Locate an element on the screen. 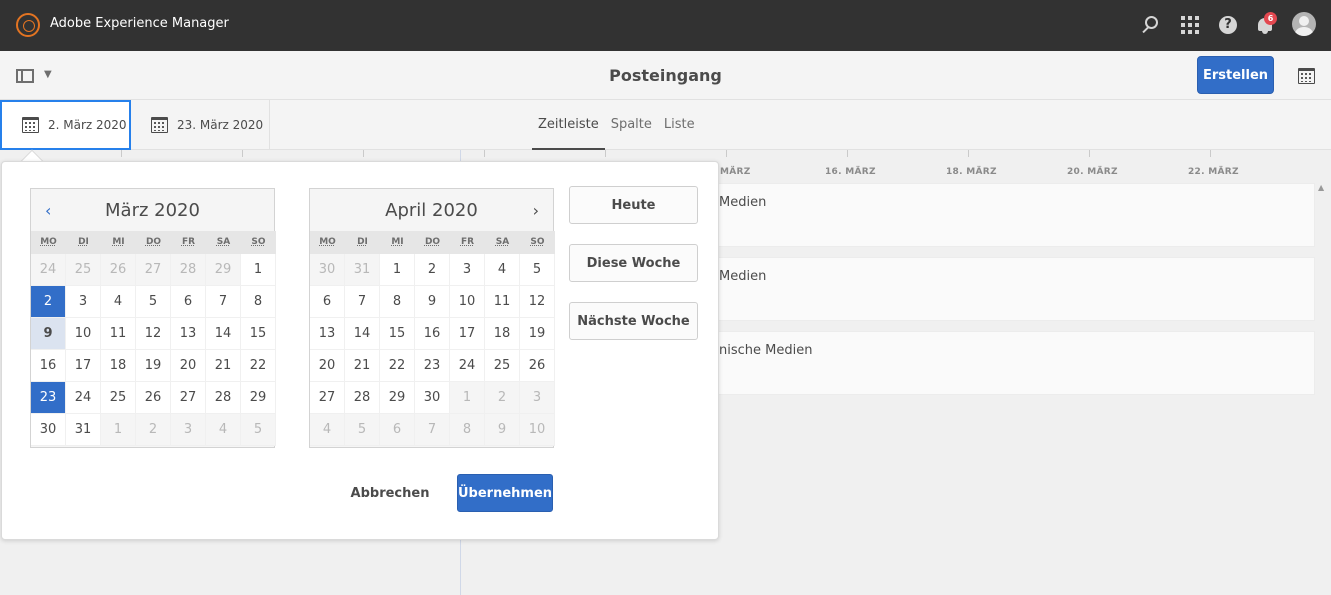 The height and width of the screenshot is (595, 1331). today-button: Heute is located at coordinates (633, 205).